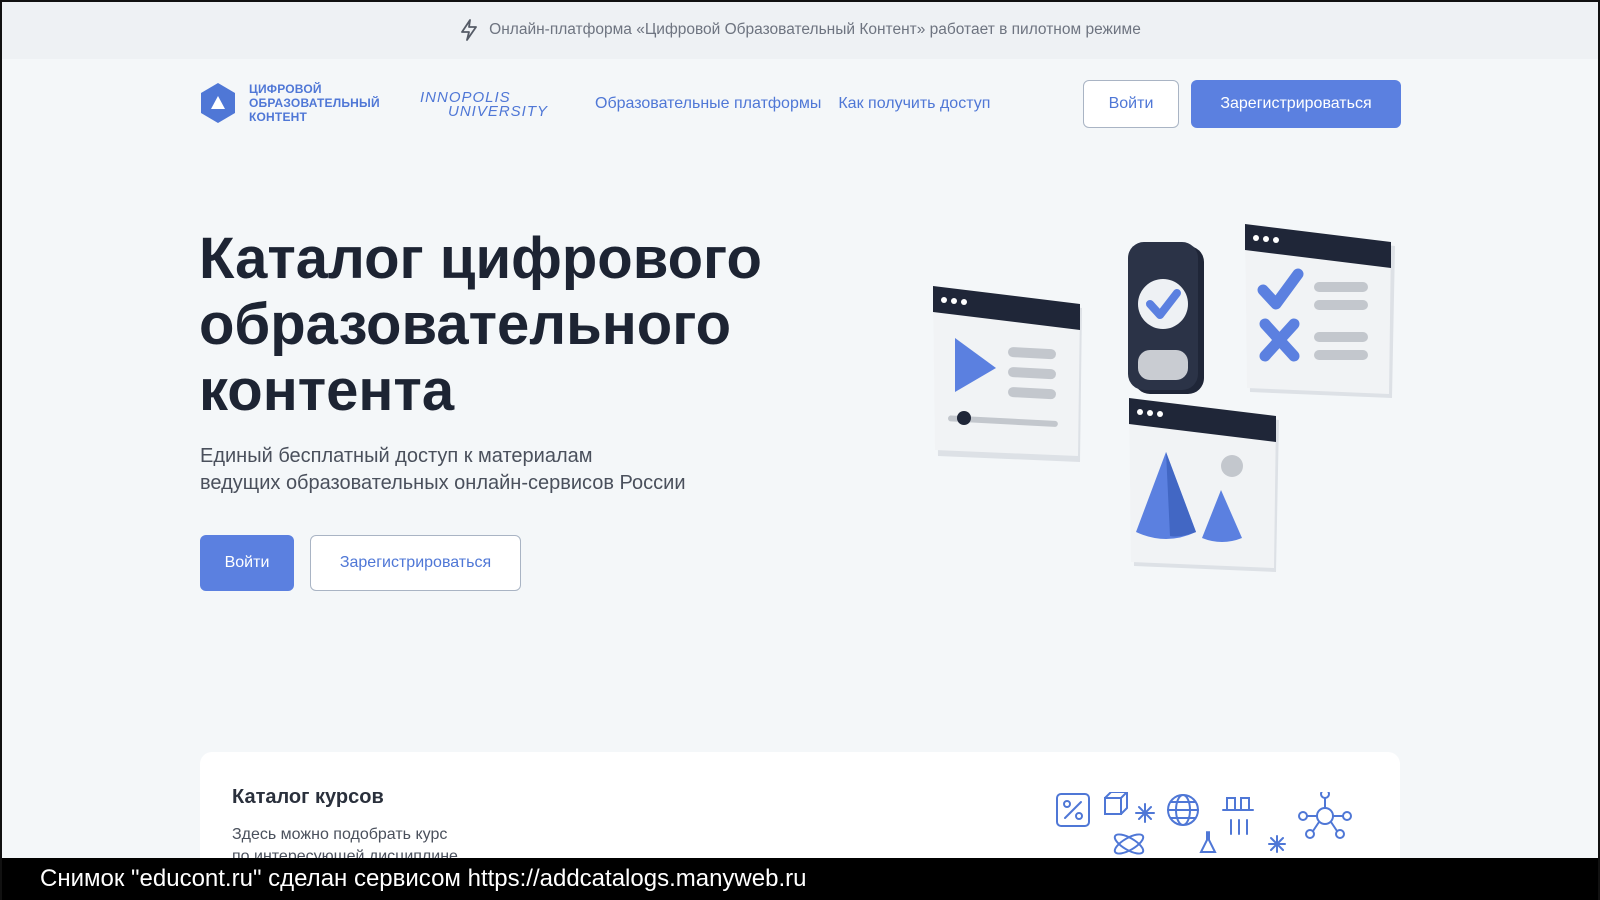 This screenshot has width=1600, height=900. Describe the element at coordinates (218, 103) in the screenshot. I see `logo-hexagon-icon` at that location.